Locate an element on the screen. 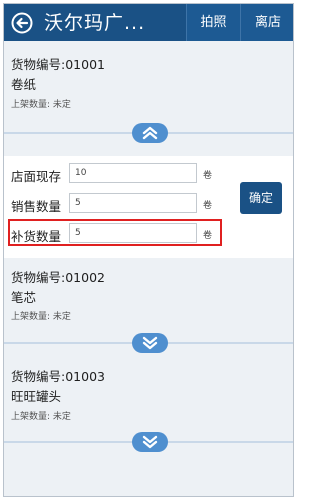 The height and width of the screenshot is (500, 320). double-chevron-up-icon is located at coordinates (150, 133).